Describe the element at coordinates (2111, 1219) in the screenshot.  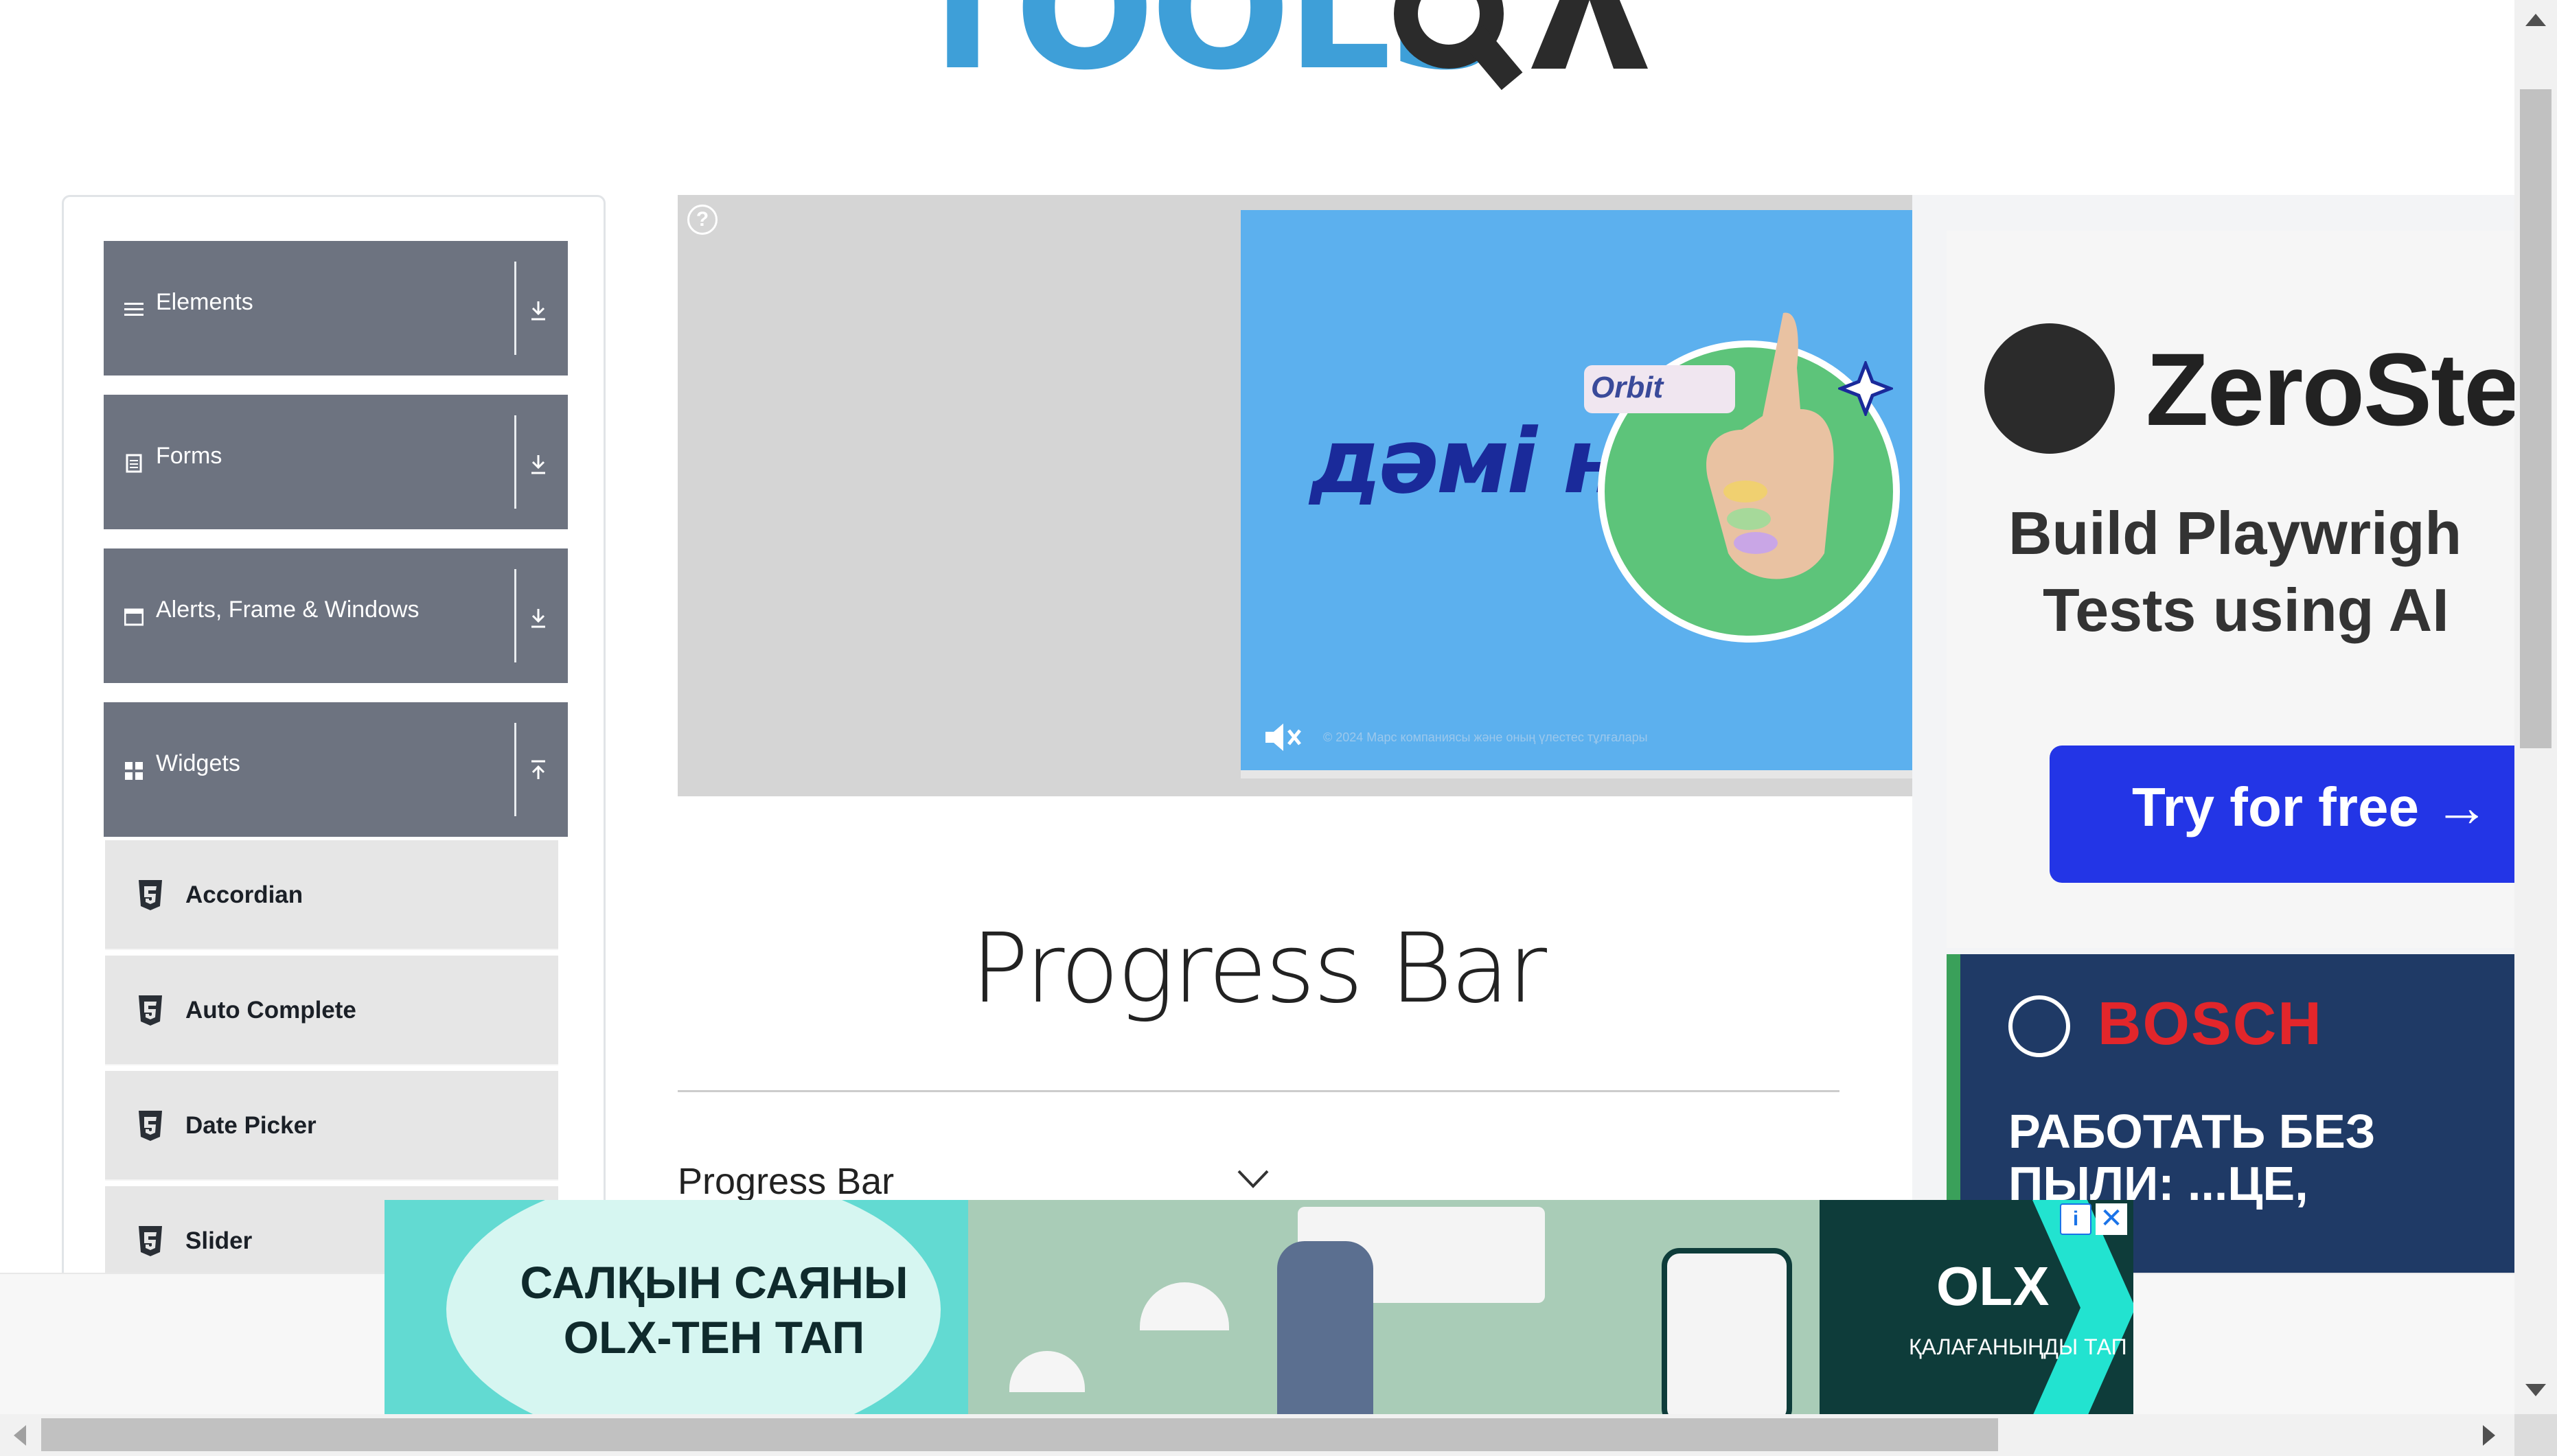
I see `ad-close-icon: ✕` at that location.